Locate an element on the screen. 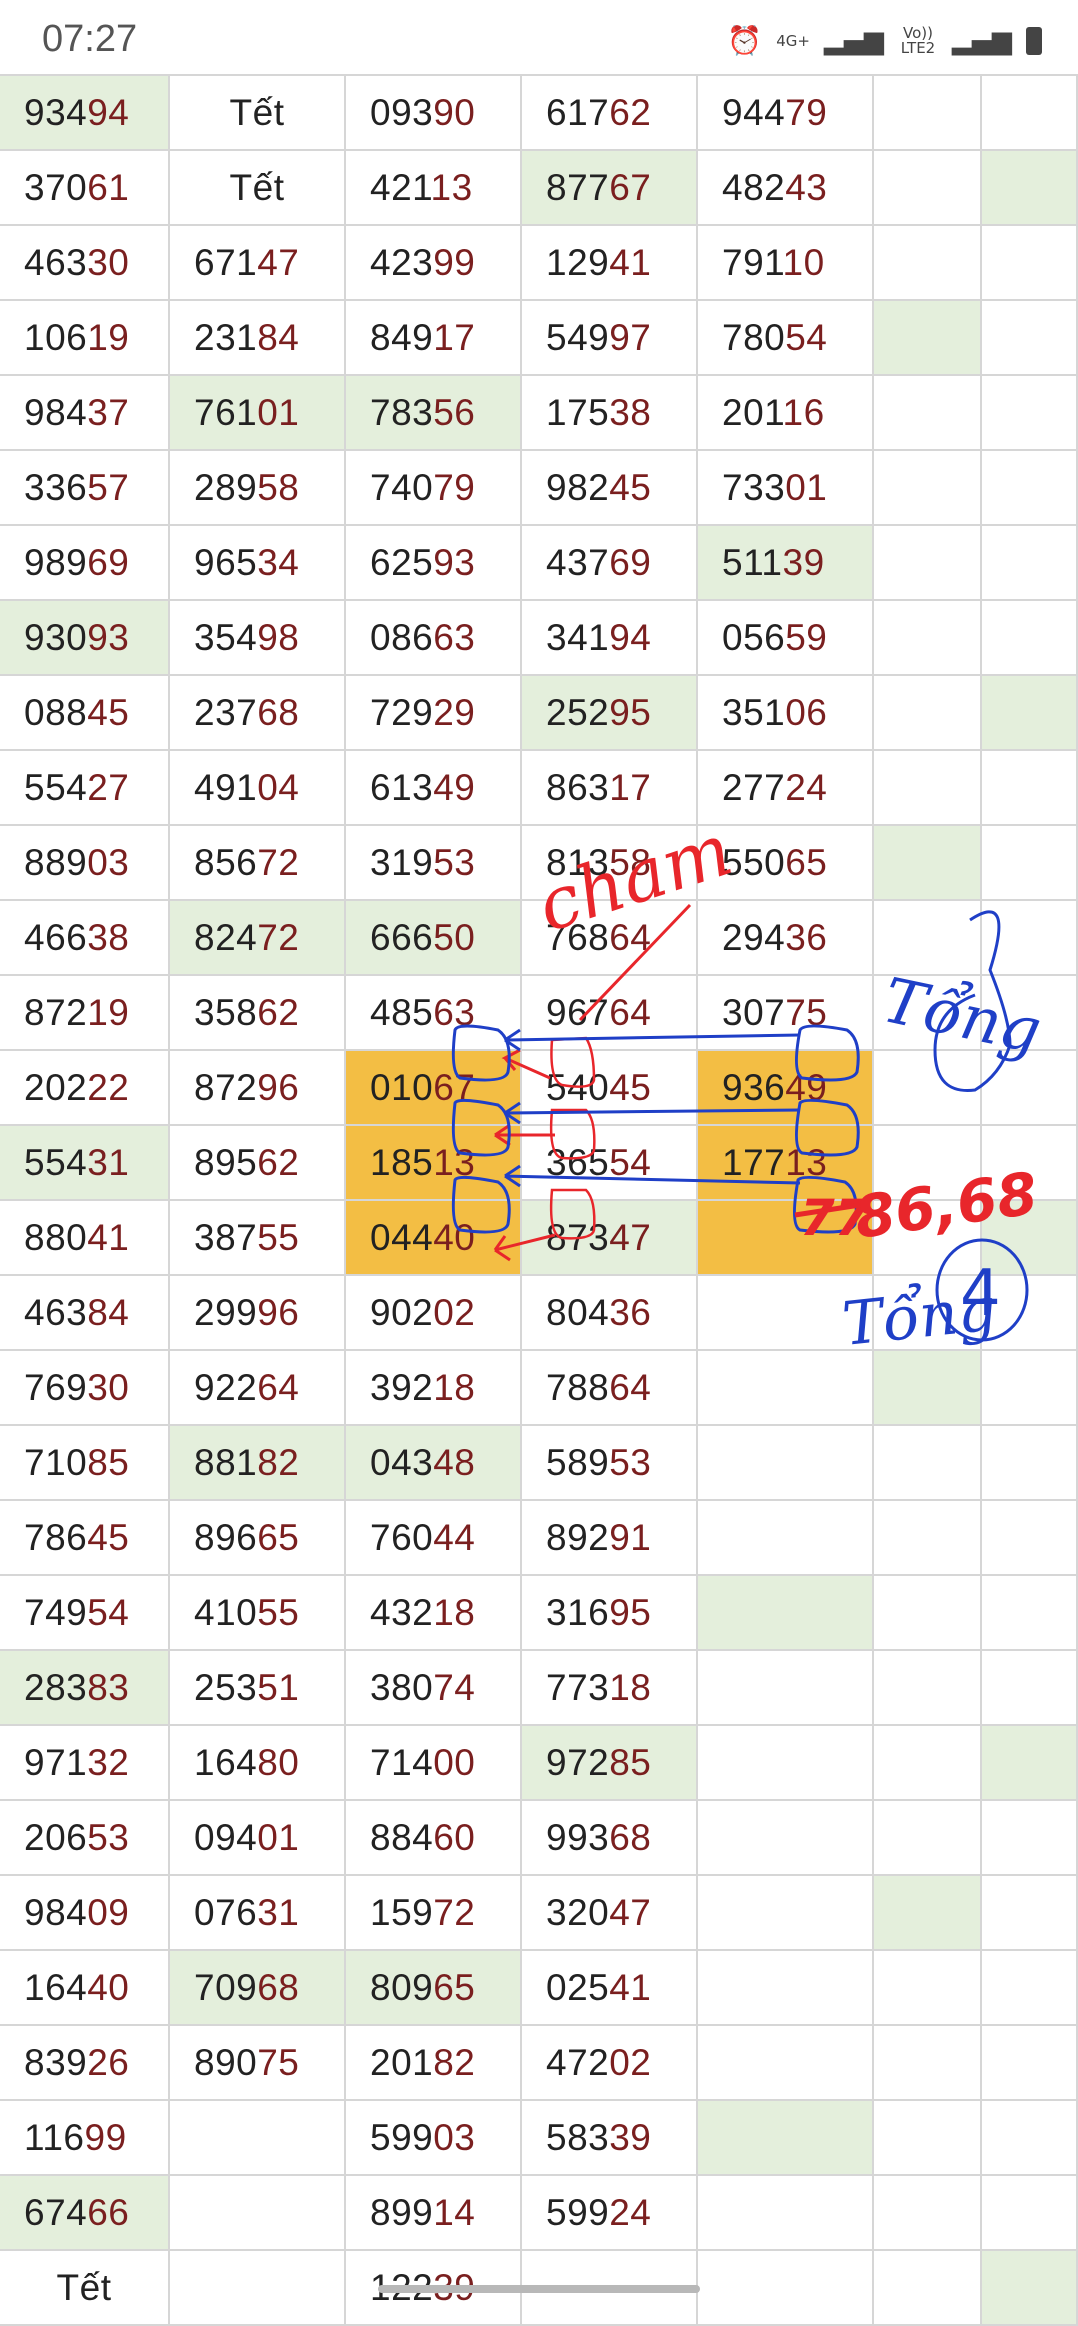  cell-prefix: 786 is located at coordinates (56, 1537).